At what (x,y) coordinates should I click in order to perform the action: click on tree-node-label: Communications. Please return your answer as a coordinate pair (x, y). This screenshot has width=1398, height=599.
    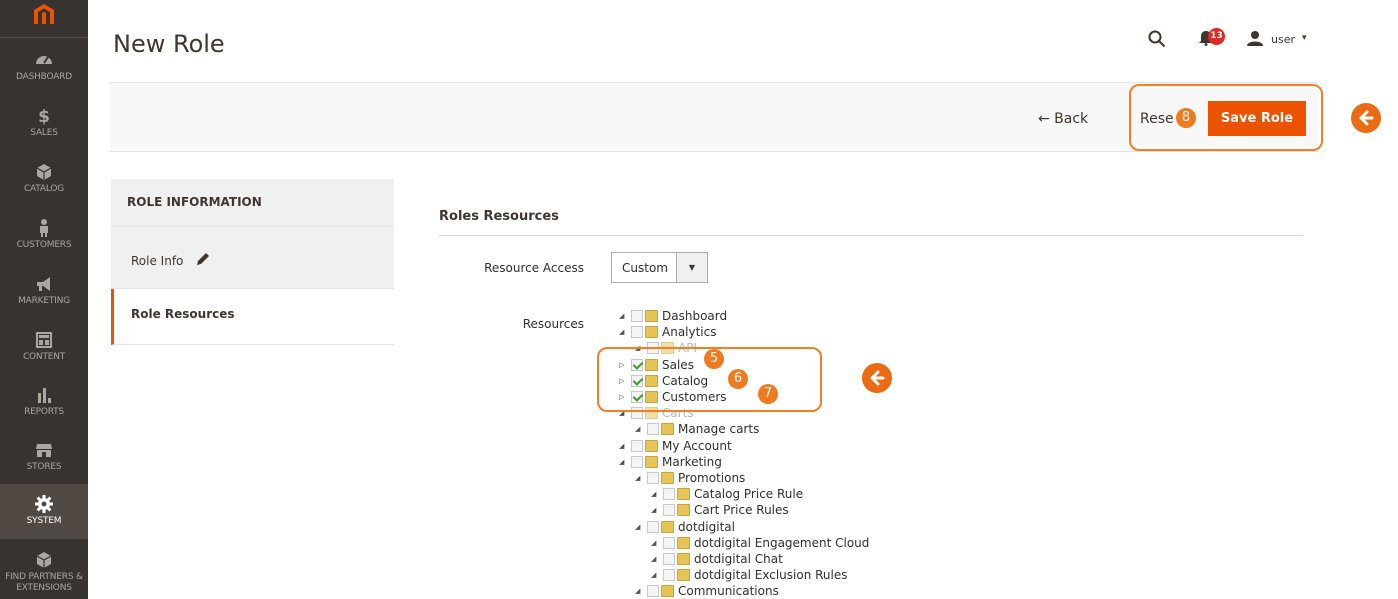
    Looking at the image, I should click on (728, 591).